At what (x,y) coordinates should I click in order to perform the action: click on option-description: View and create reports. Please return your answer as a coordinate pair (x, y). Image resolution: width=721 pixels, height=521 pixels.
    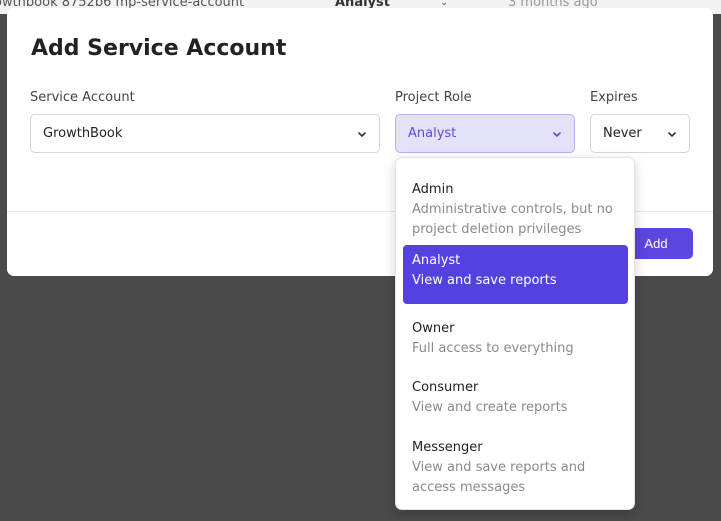
    Looking at the image, I should click on (490, 407).